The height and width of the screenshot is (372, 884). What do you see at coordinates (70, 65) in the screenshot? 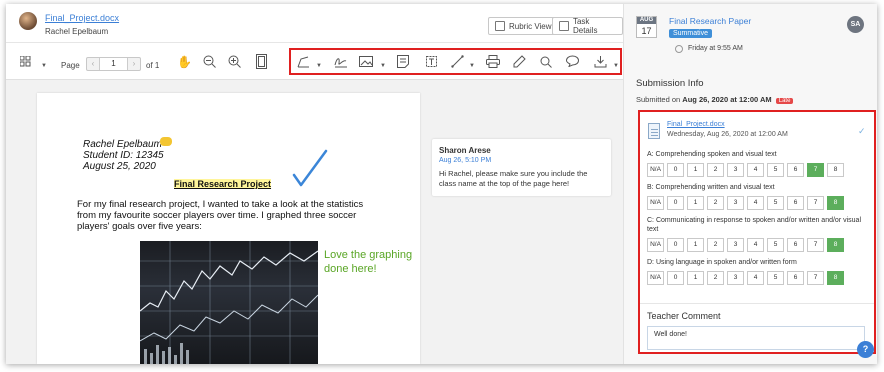
I see `page-label: Page` at bounding box center [70, 65].